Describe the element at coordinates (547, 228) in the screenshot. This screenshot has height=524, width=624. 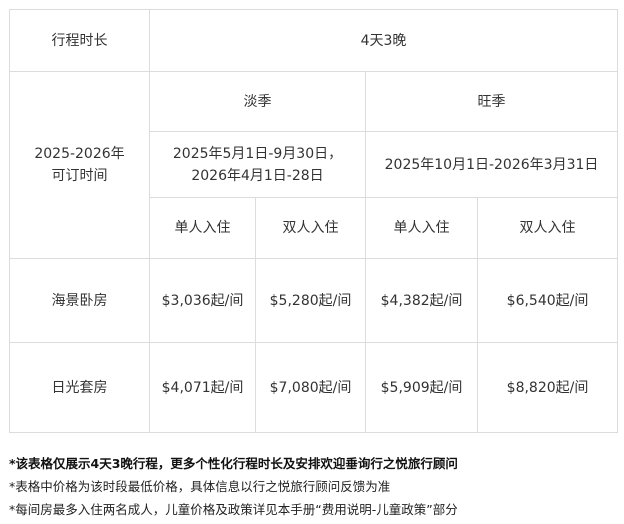
I see `occupancy-header-high-double: 双人入住` at that location.